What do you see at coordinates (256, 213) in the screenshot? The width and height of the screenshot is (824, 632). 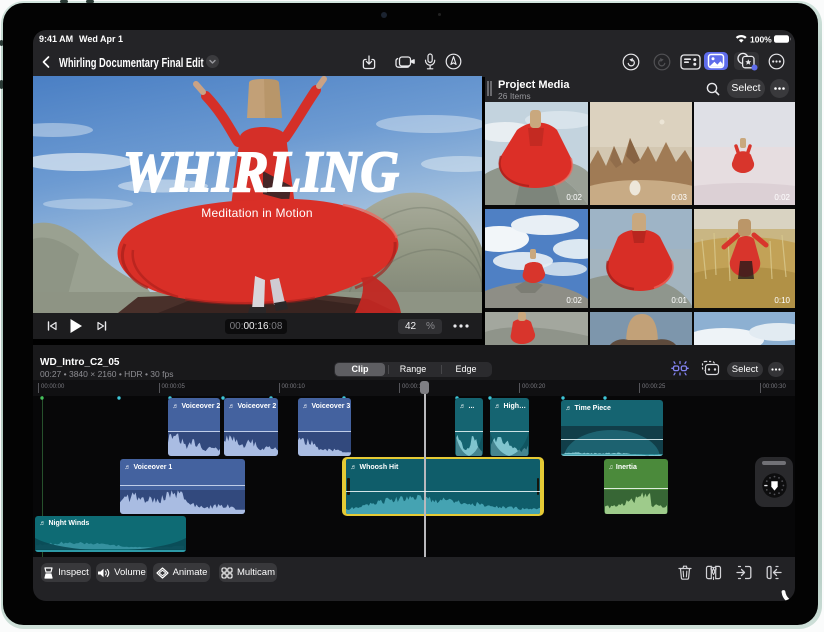 I see `svg-text: Meditation in Motion` at bounding box center [256, 213].